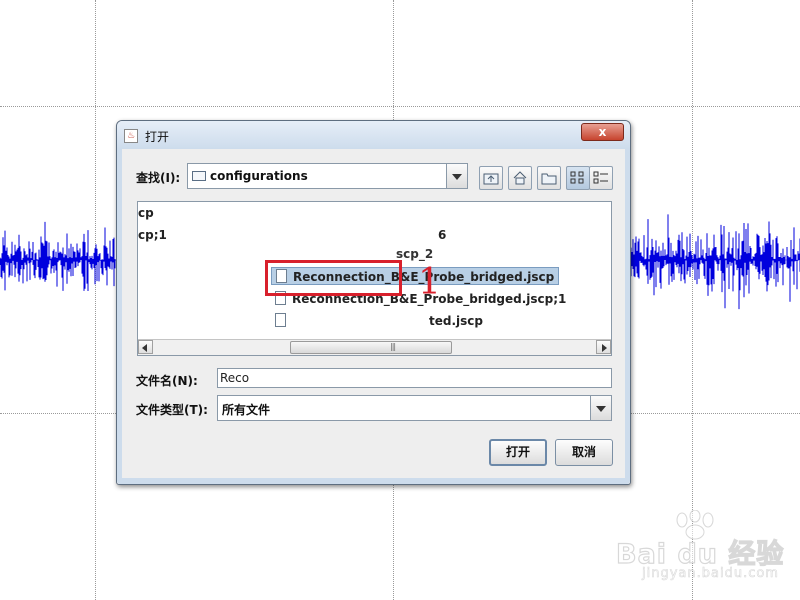 The image size is (800, 600). I want to click on folder-icon, so click(199, 176).